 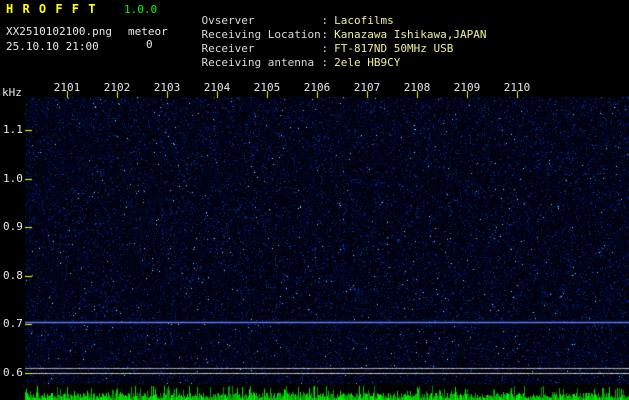 I want to click on y-tick-label: 1.0, so click(x=13, y=178).